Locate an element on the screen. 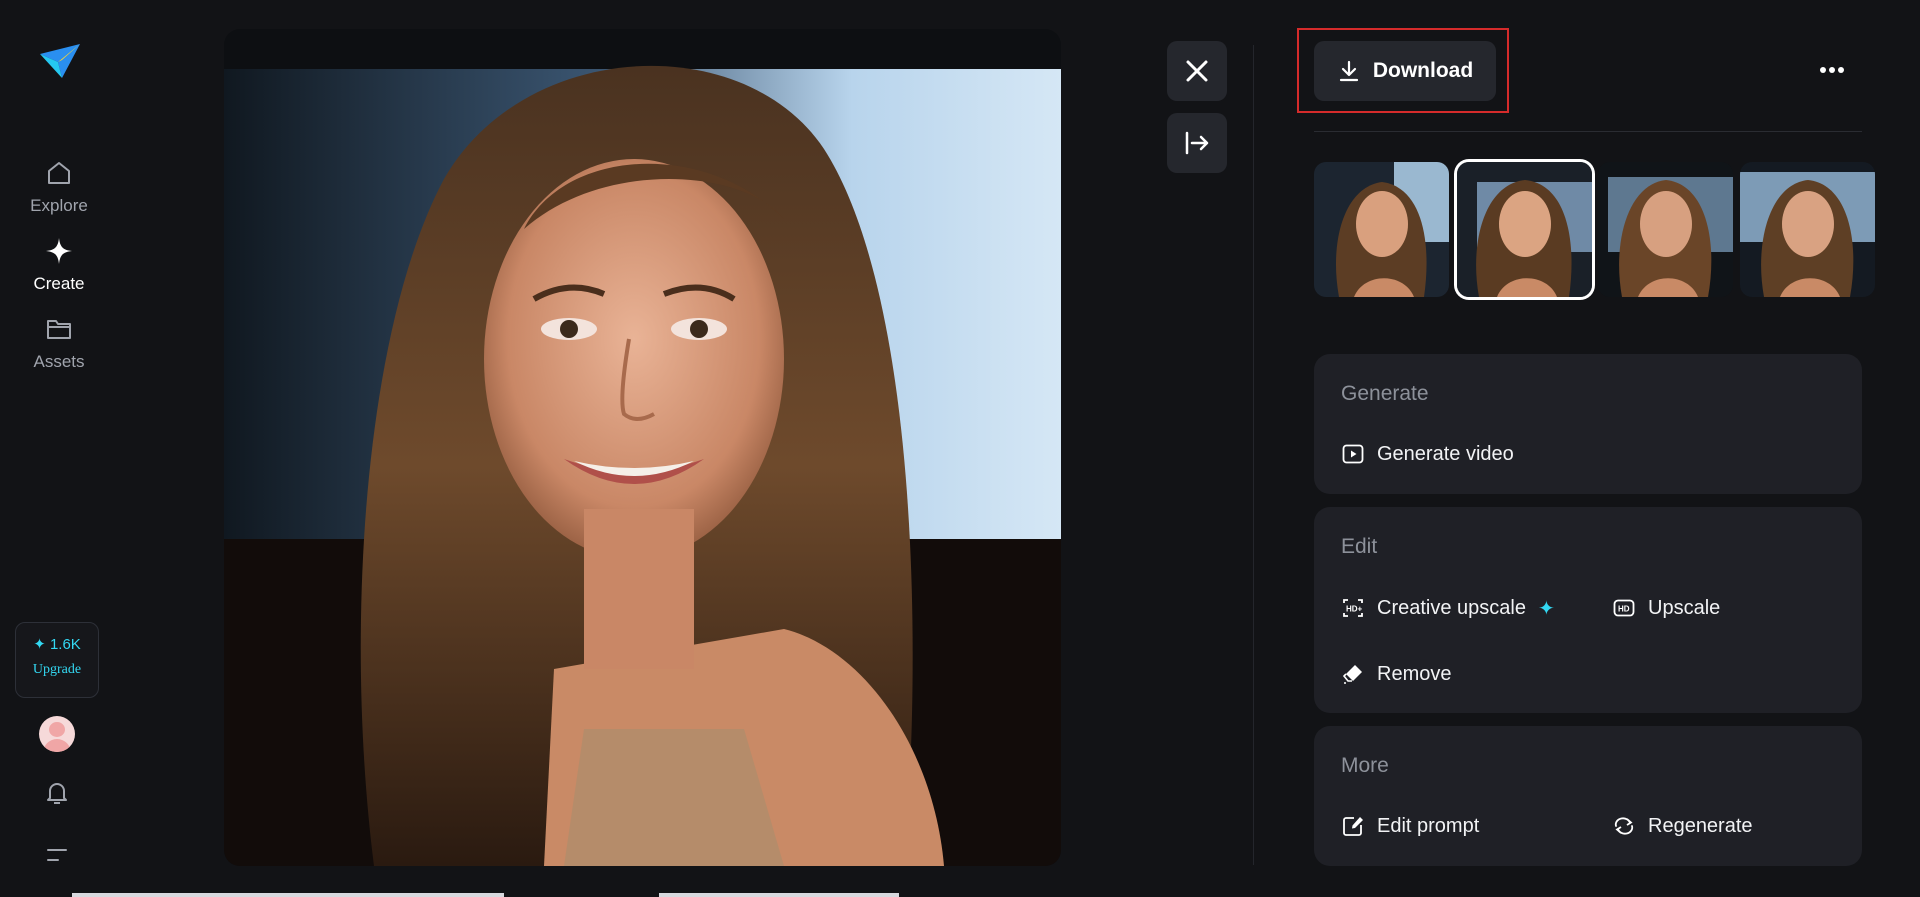 The width and height of the screenshot is (1920, 897). download-button: Download is located at coordinates (1405, 71).